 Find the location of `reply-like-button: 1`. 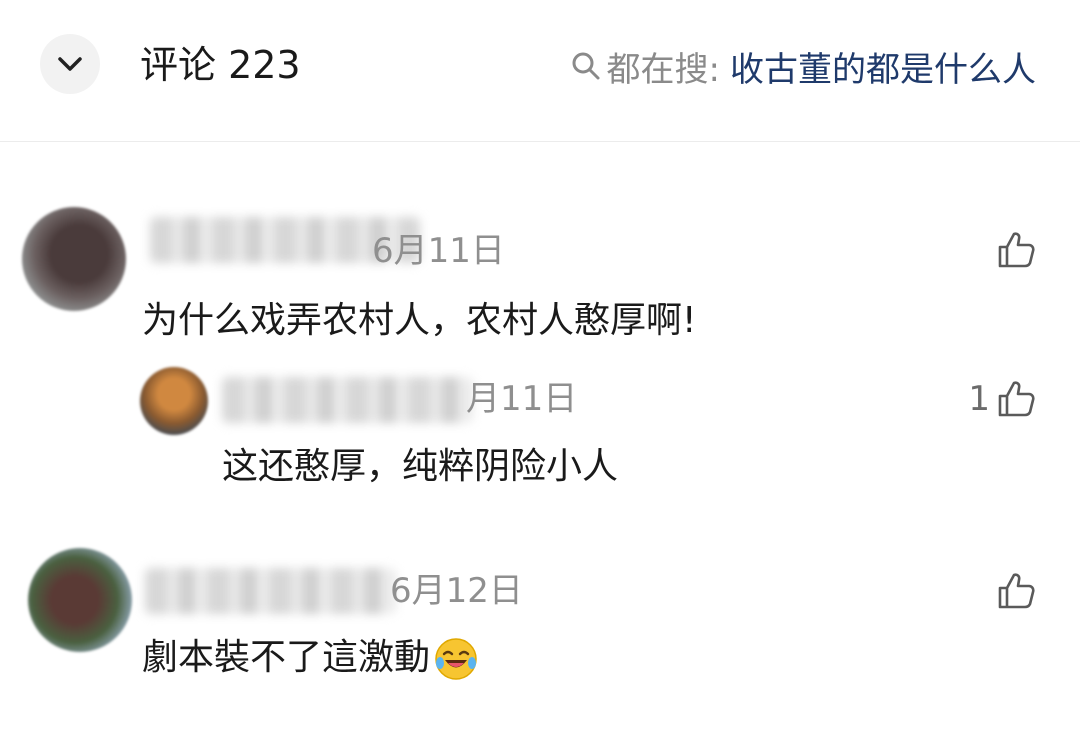

reply-like-button: 1 is located at coordinates (1002, 399).